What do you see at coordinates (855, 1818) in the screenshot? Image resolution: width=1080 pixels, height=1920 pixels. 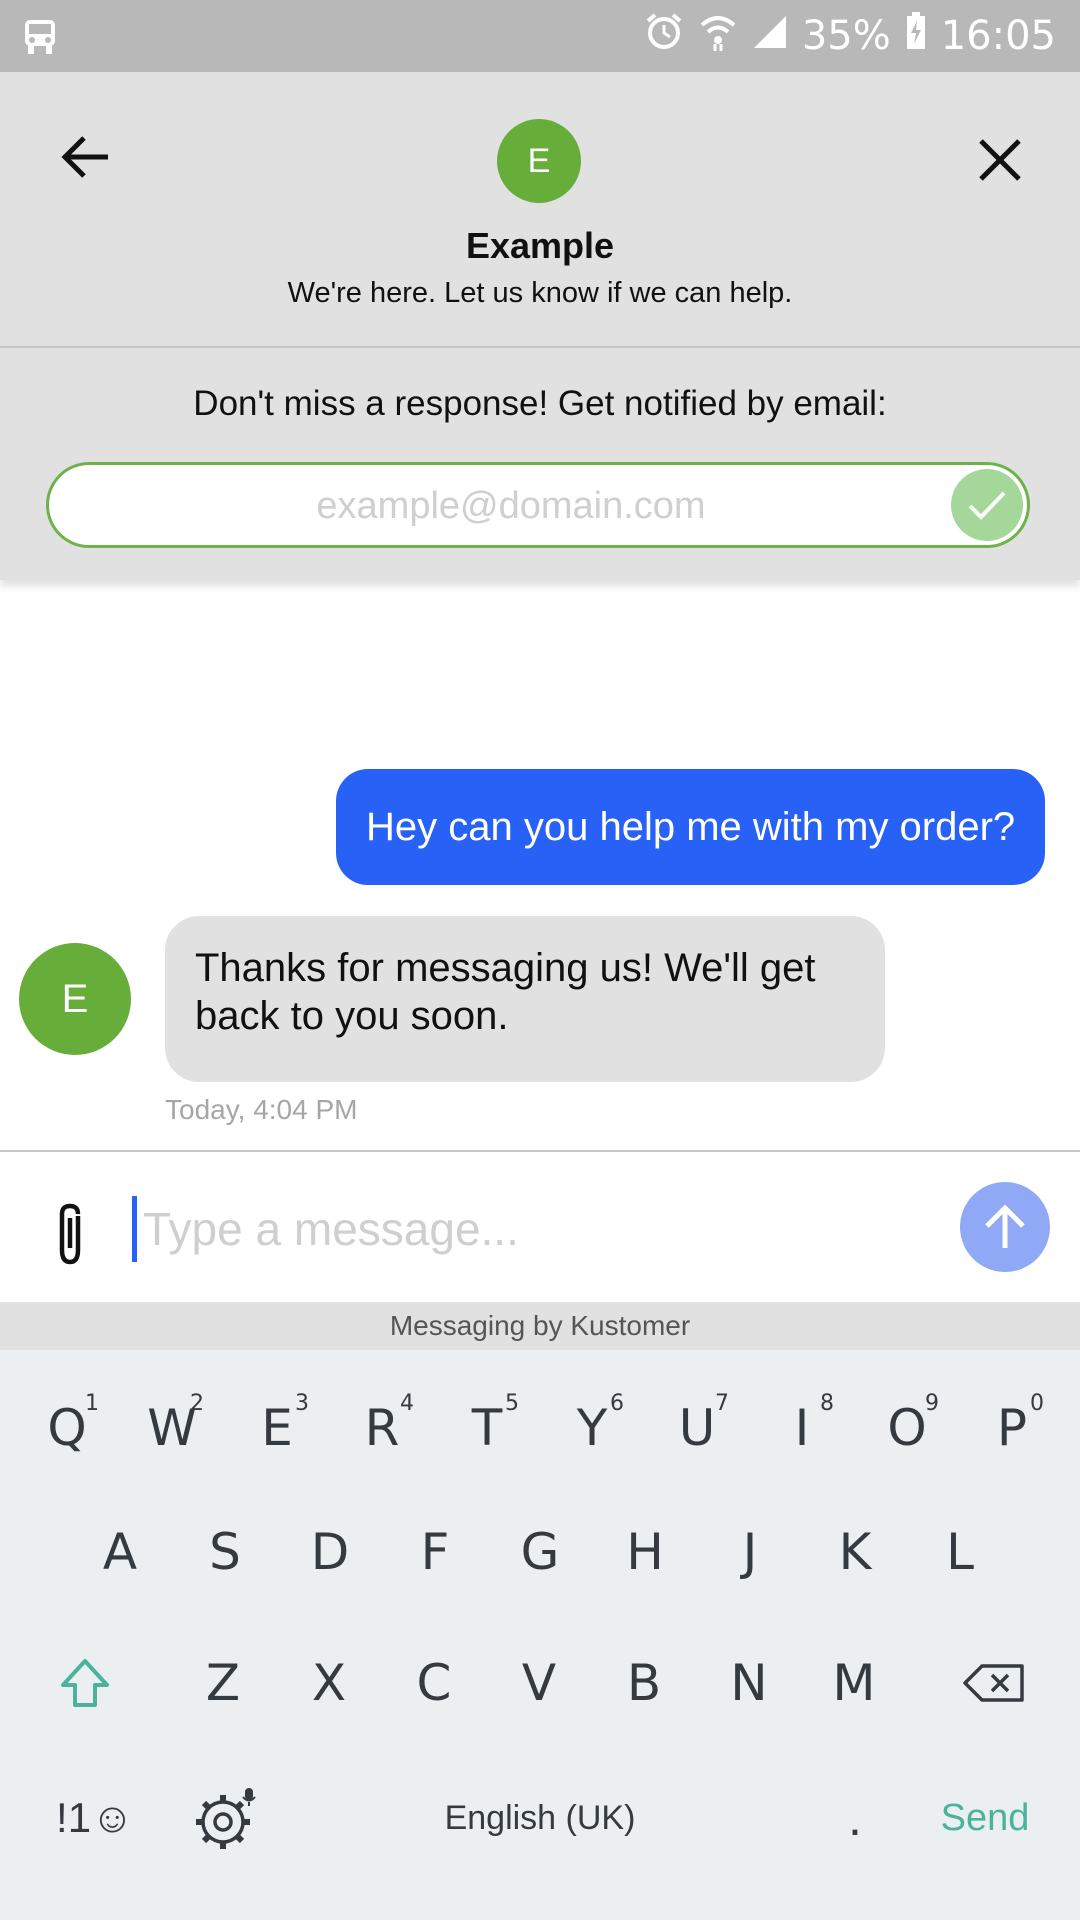 I see `period-key: .` at bounding box center [855, 1818].